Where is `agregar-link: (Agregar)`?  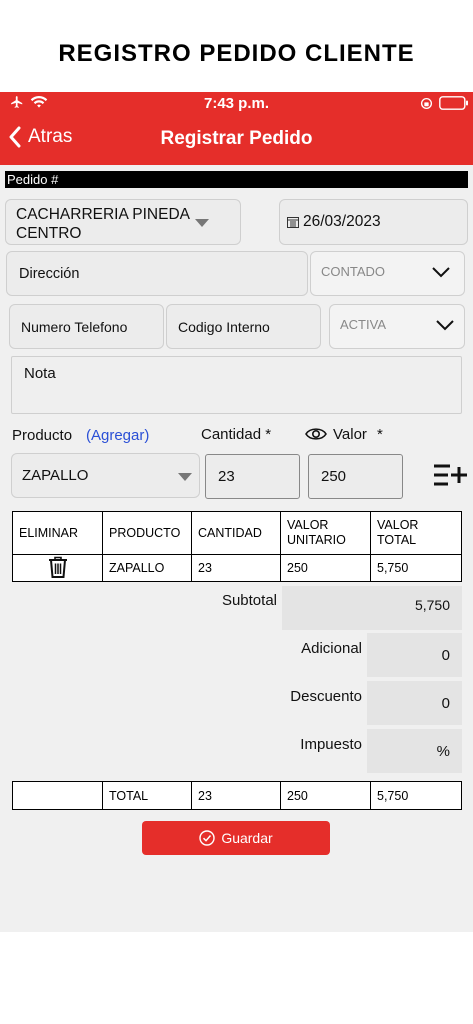
agregar-link: (Agregar) is located at coordinates (117, 435).